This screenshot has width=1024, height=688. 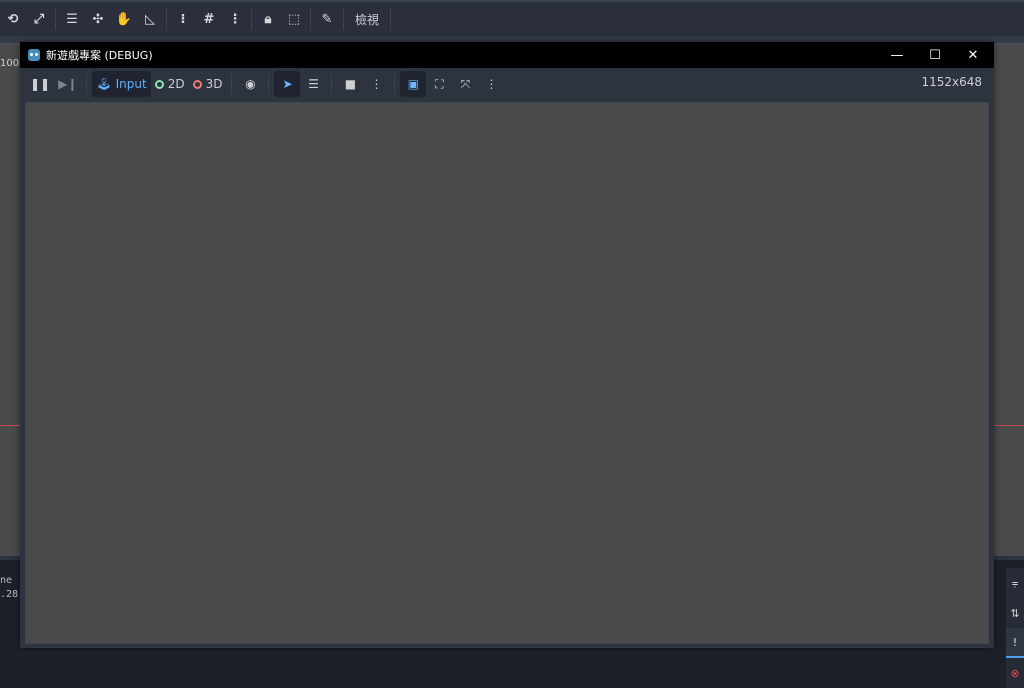 I want to click on mode-3d-label: 3D, so click(x=214, y=84).